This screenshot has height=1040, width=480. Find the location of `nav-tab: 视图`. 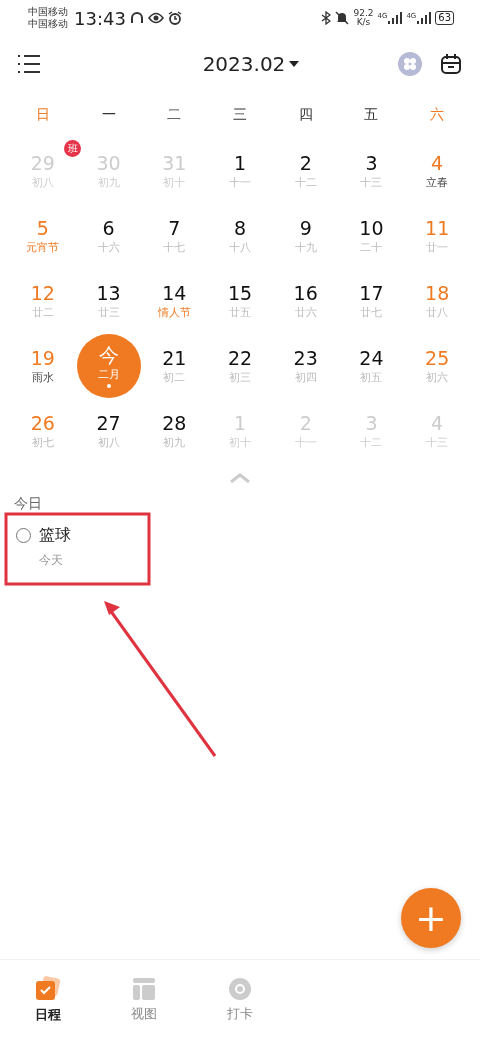

nav-tab: 视图 is located at coordinates (144, 1000).